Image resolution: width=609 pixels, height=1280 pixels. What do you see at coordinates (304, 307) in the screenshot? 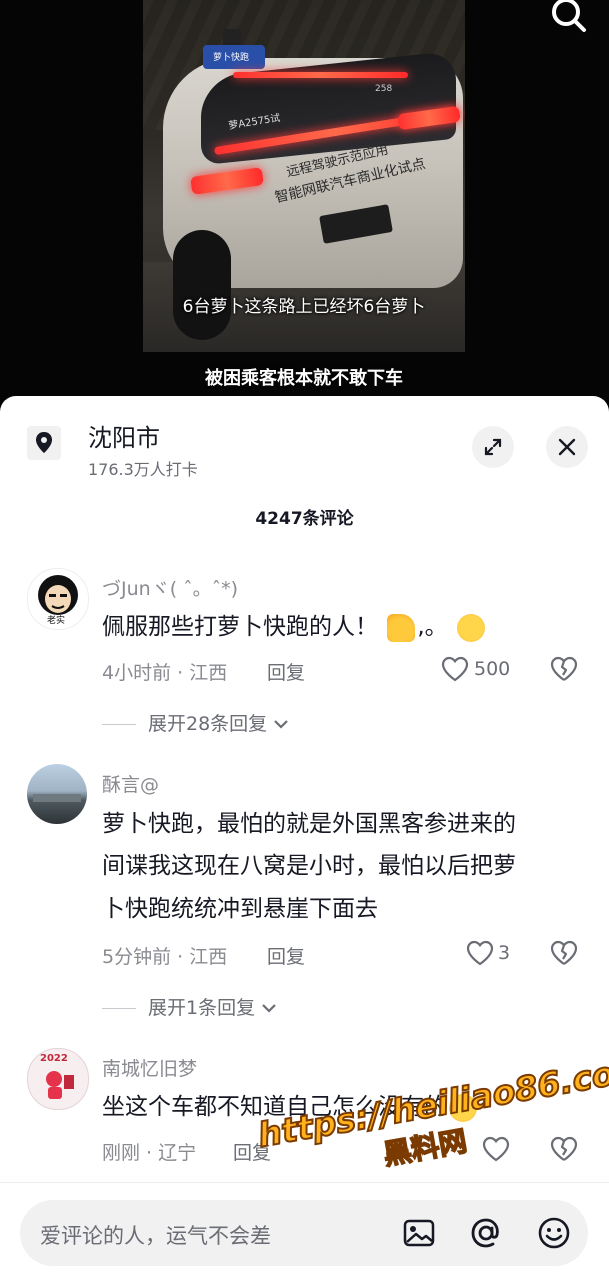
I see `video-subtitle-top: 6台萝卜这条路上已经坏6台萝卜` at bounding box center [304, 307].